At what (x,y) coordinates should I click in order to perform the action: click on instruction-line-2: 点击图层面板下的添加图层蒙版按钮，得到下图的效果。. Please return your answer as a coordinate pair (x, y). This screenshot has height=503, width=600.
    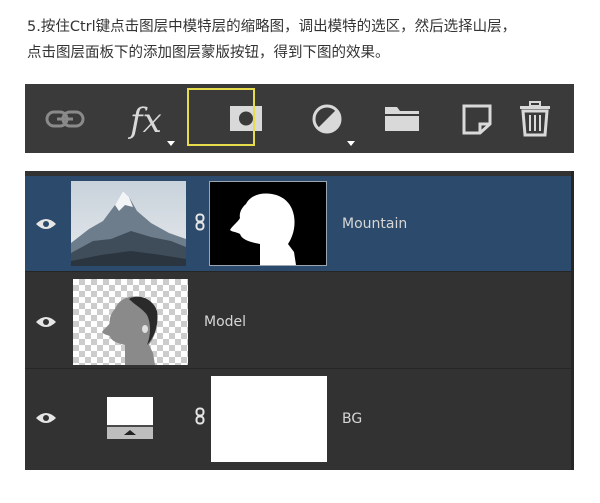
    Looking at the image, I should click on (208, 53).